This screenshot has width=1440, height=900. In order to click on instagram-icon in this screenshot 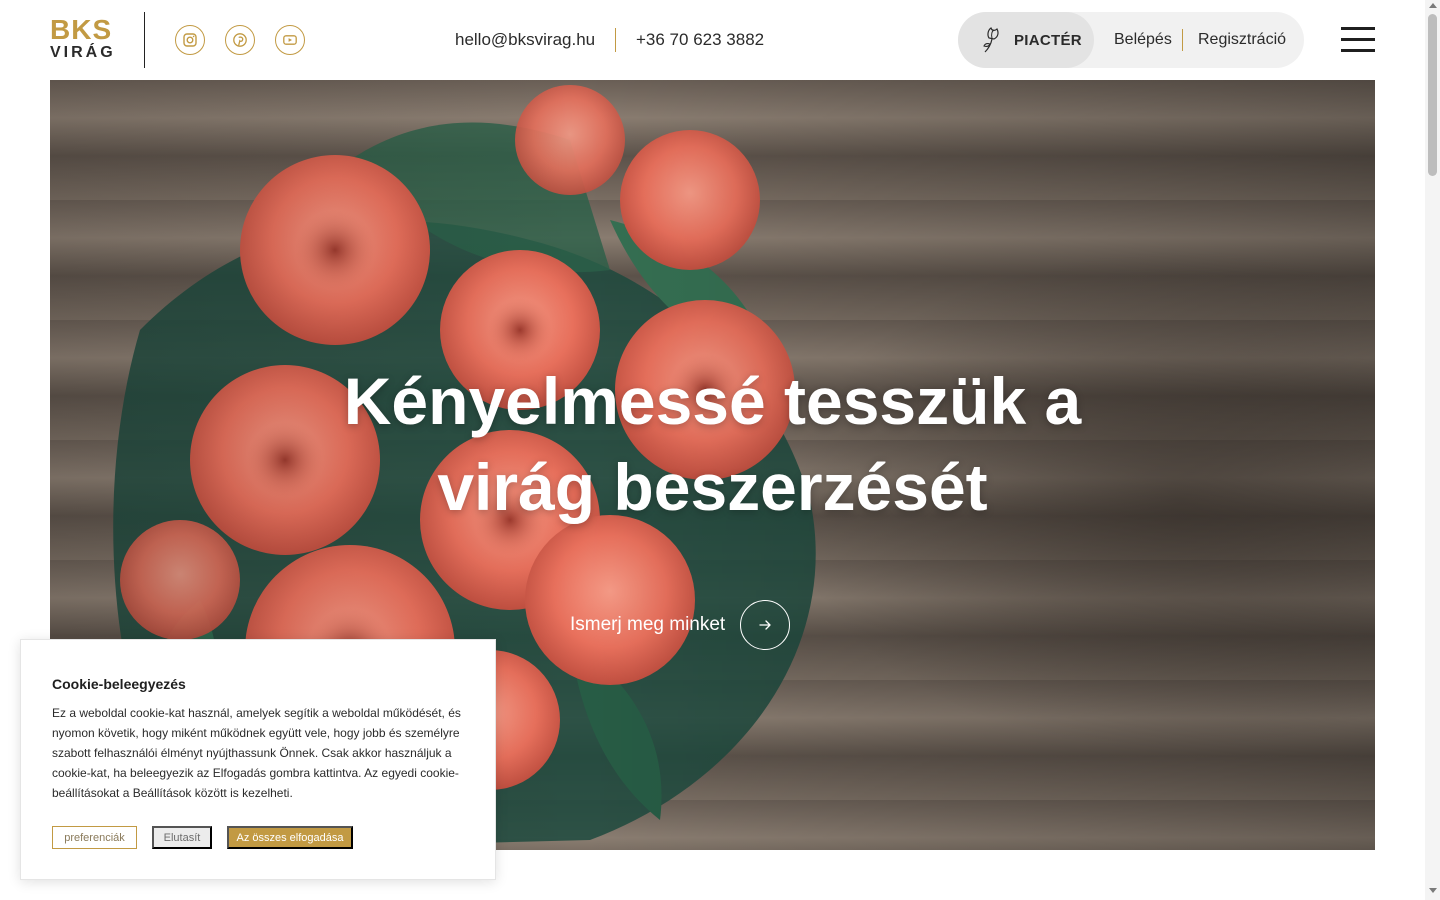, I will do `click(190, 40)`.